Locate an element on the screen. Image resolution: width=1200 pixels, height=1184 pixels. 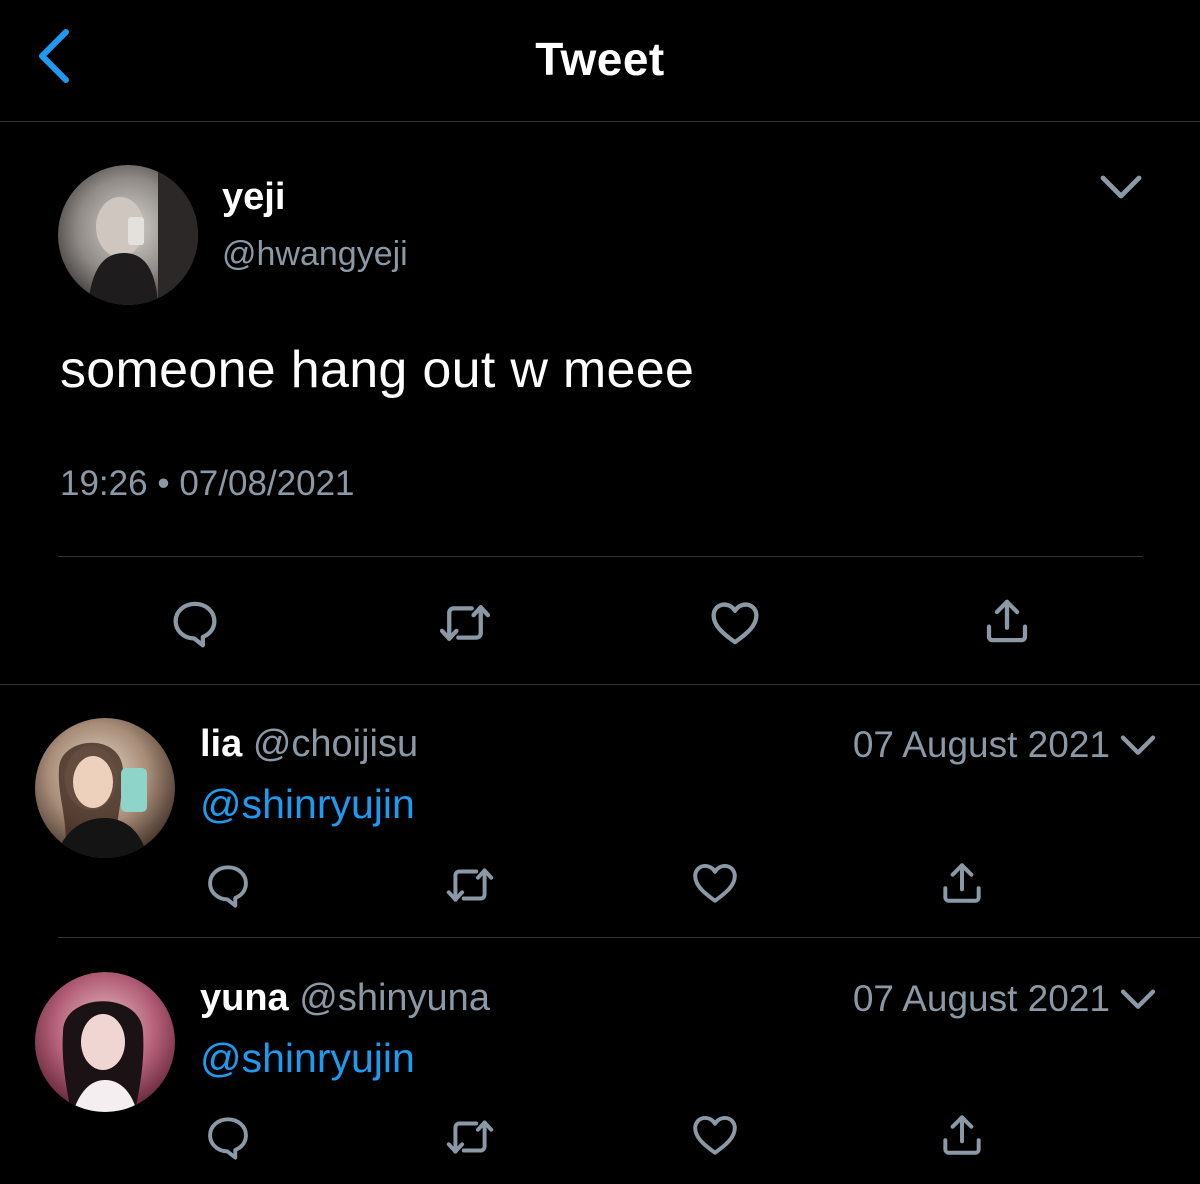
display-name: yuna is located at coordinates (244, 998).